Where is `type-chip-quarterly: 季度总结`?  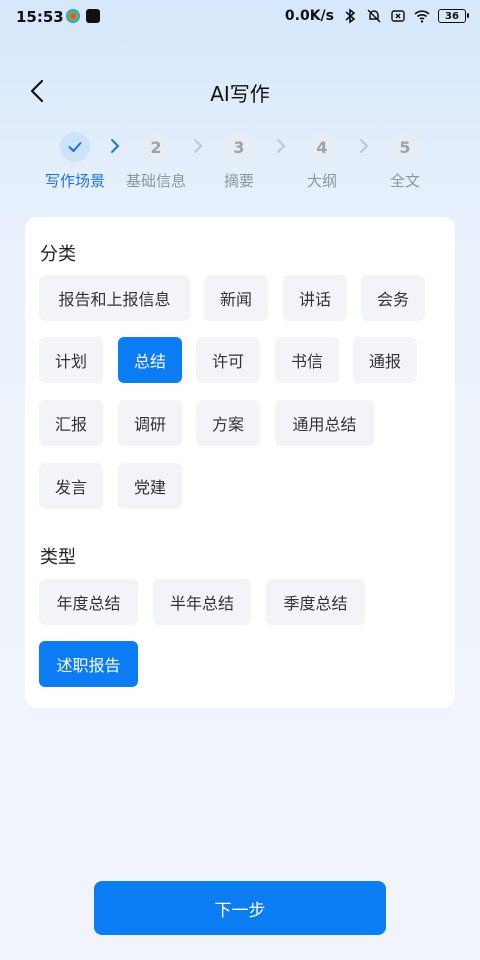 type-chip-quarterly: 季度总结 is located at coordinates (315, 602).